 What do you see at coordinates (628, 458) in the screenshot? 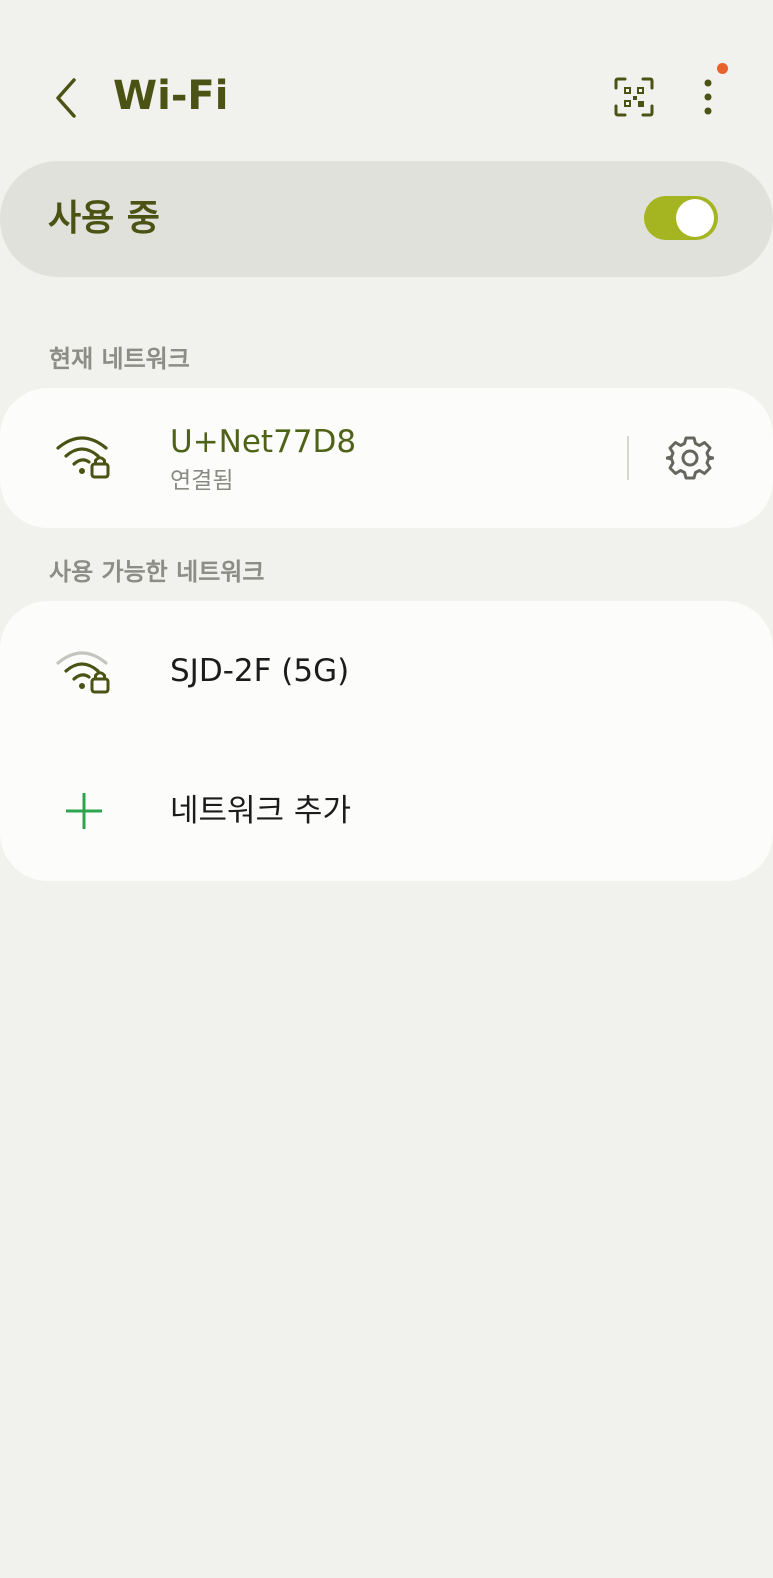
I see `divider` at bounding box center [628, 458].